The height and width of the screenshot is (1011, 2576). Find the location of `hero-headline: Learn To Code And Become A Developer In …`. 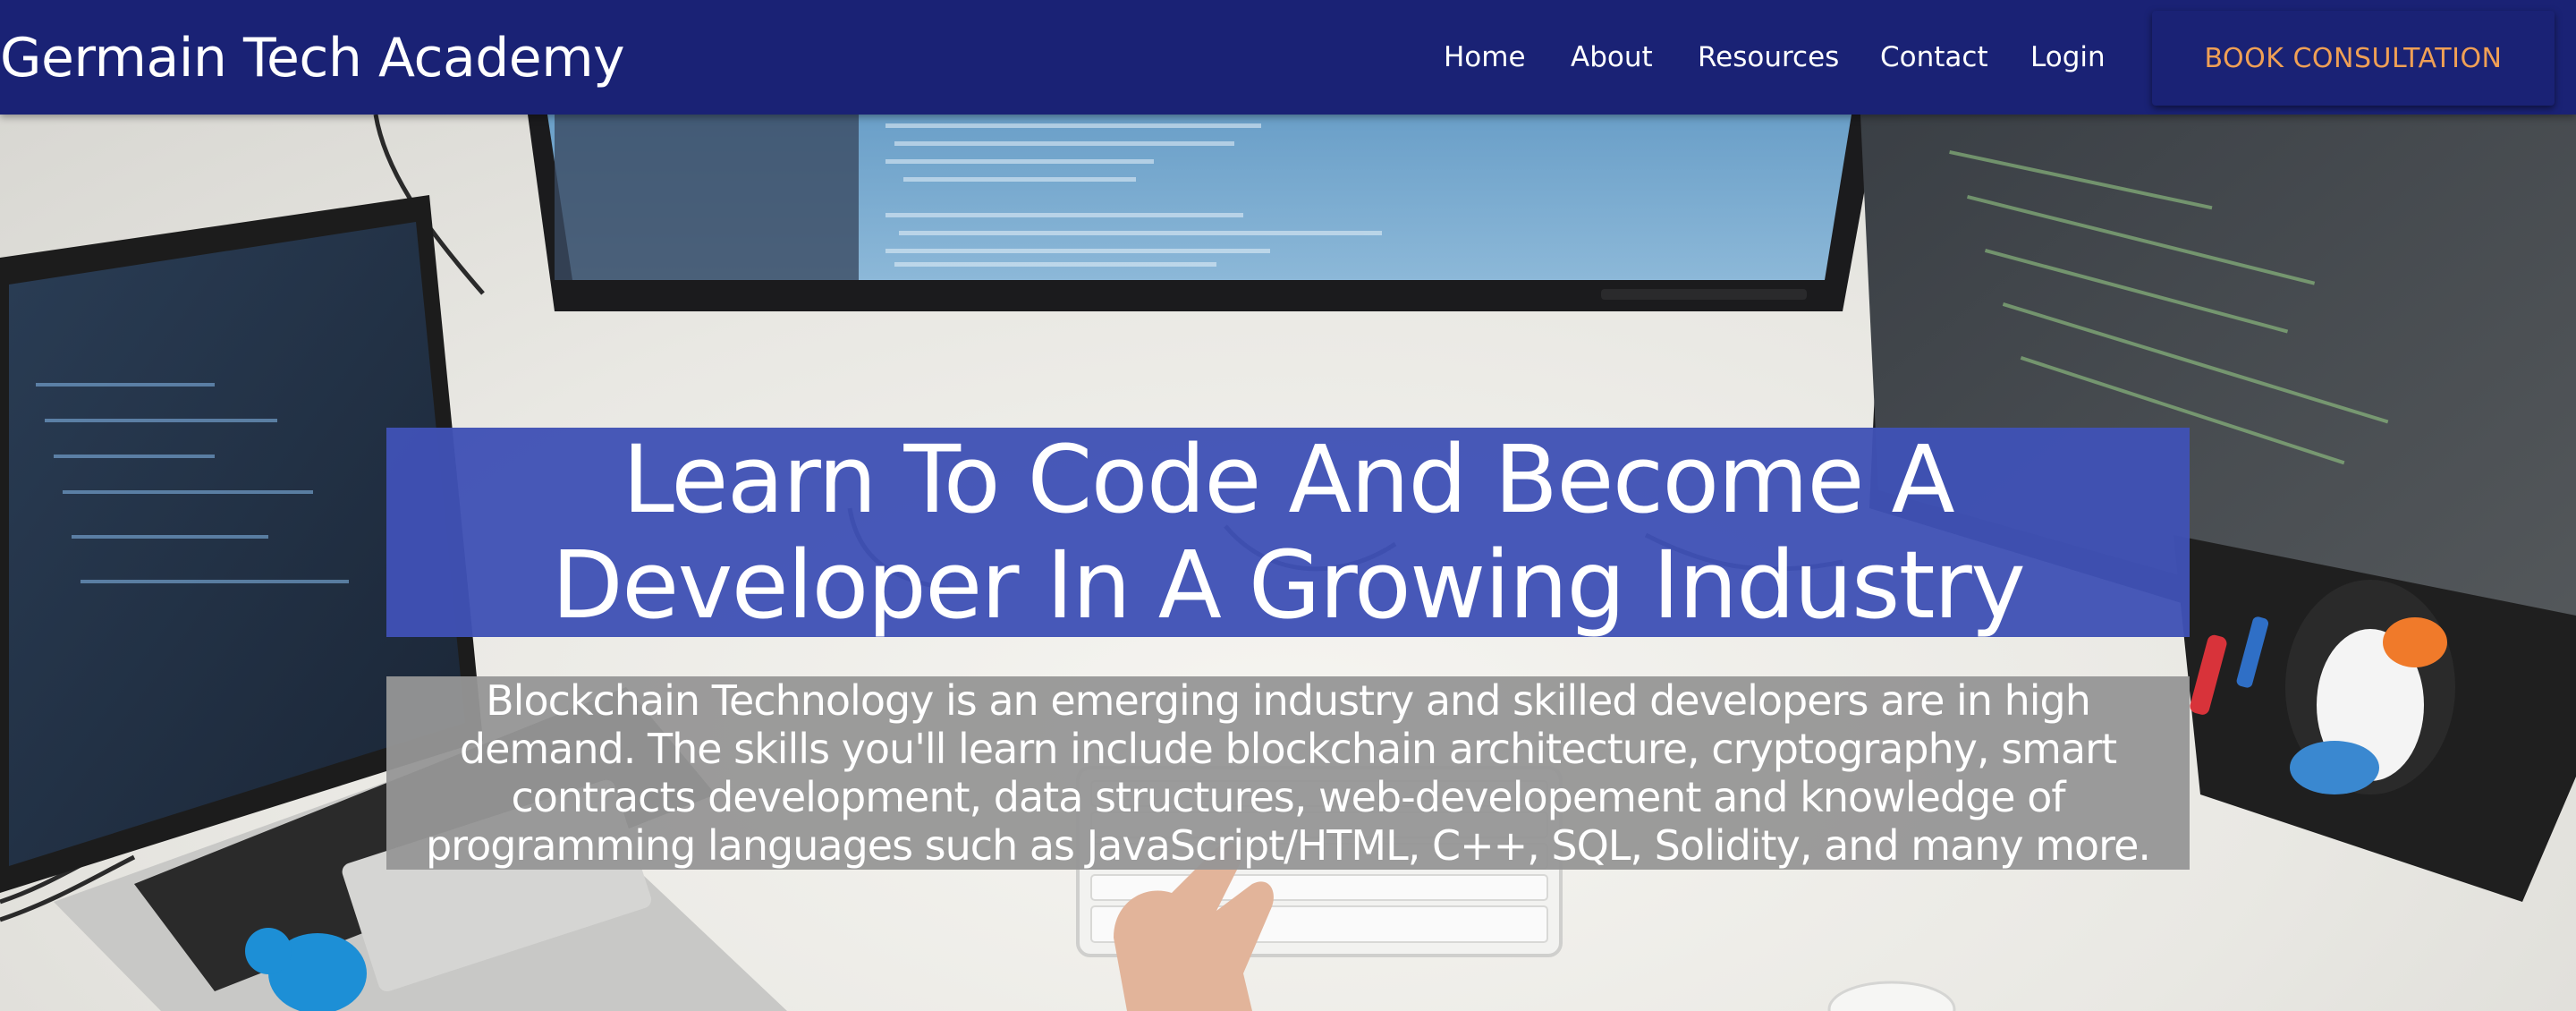

hero-headline: Learn To Code And Become A Developer In … is located at coordinates (1288, 533).